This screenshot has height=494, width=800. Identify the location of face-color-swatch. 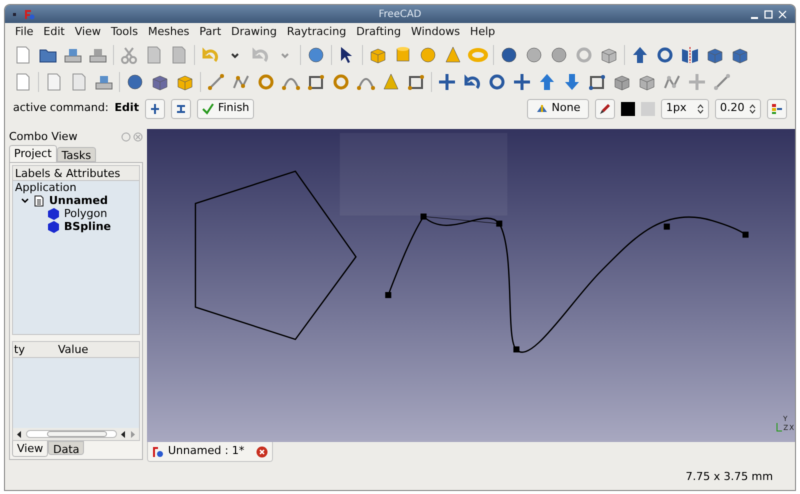
(648, 109).